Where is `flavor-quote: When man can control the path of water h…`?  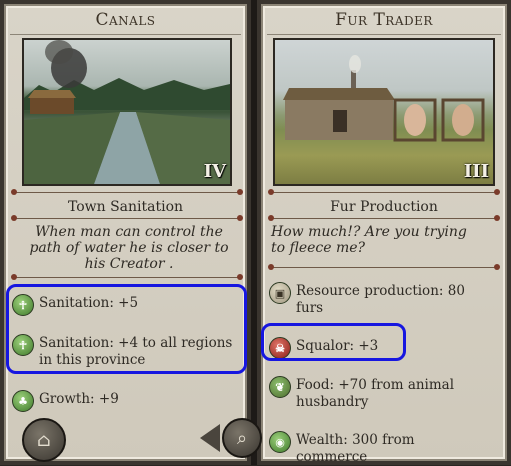
flavor-quote: When man can control the path of water h… is located at coordinates (129, 248).